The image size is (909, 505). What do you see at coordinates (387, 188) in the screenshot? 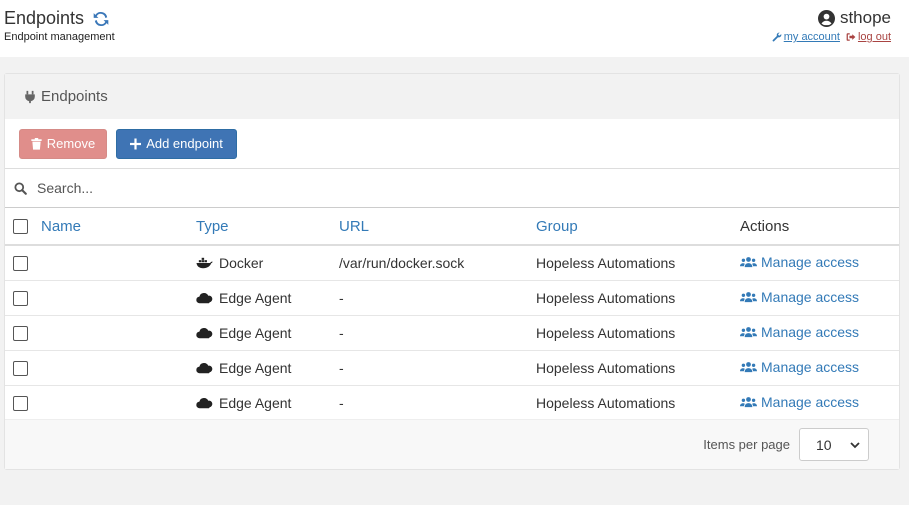
I see `search-input` at bounding box center [387, 188].